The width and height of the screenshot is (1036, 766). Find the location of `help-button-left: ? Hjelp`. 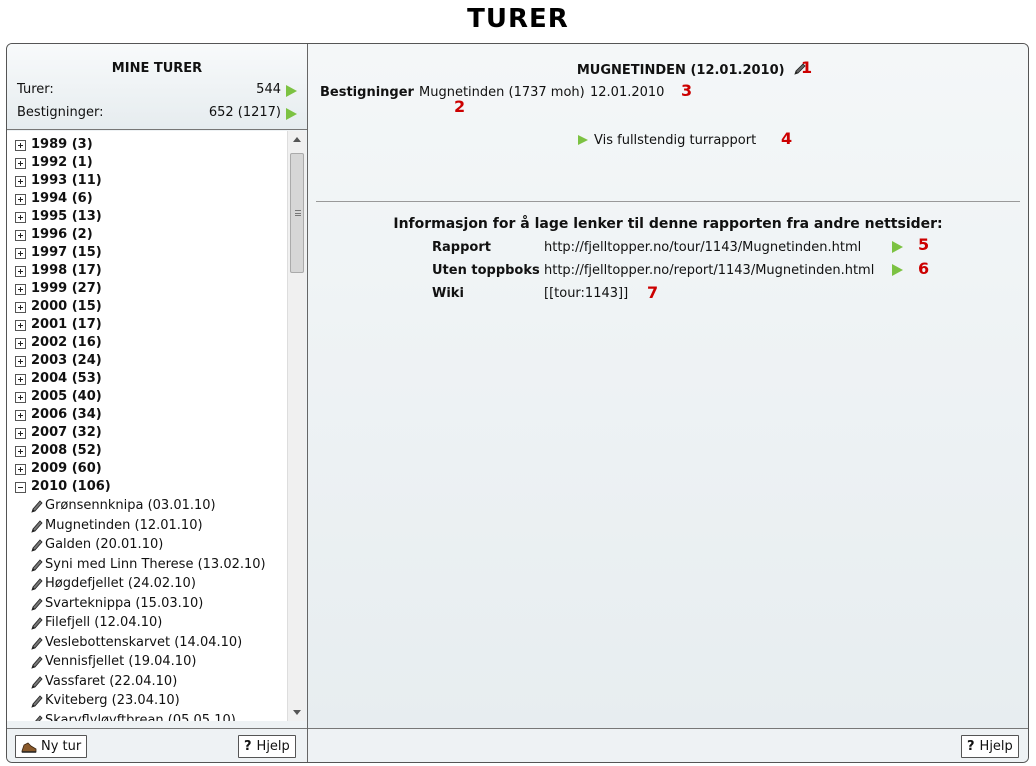

help-button-left: ? Hjelp is located at coordinates (267, 746).